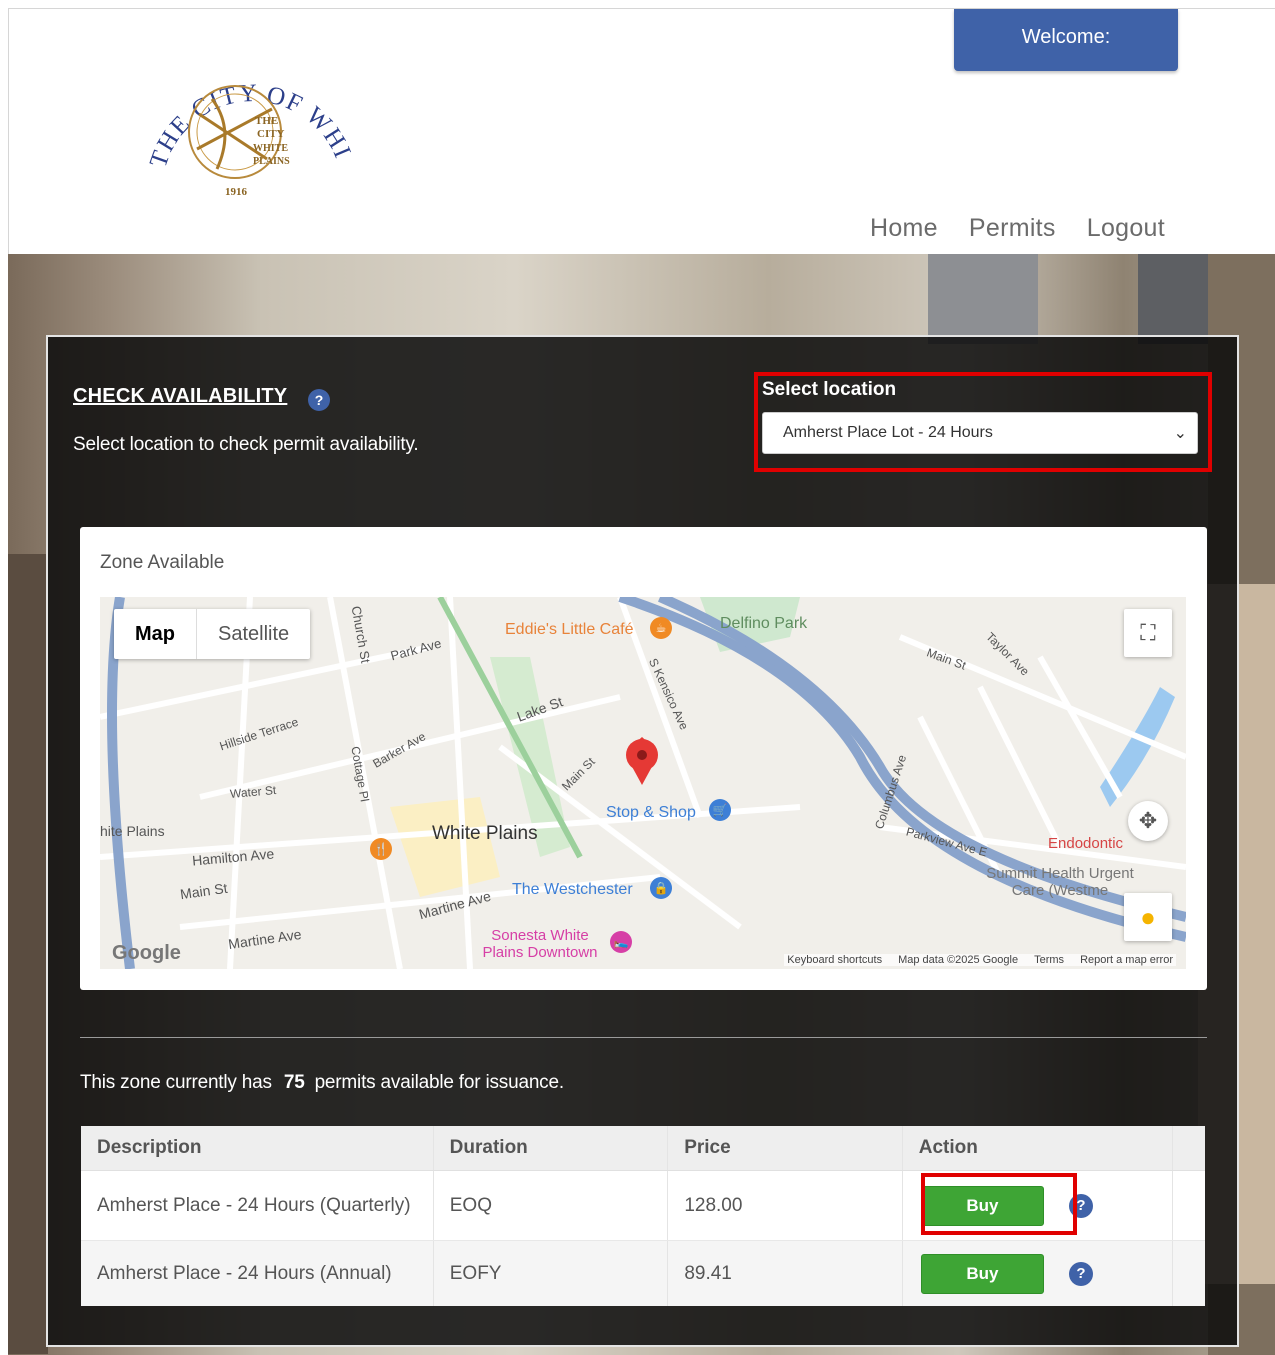  I want to click on shopping-bag-icon: 🔒, so click(661, 888).